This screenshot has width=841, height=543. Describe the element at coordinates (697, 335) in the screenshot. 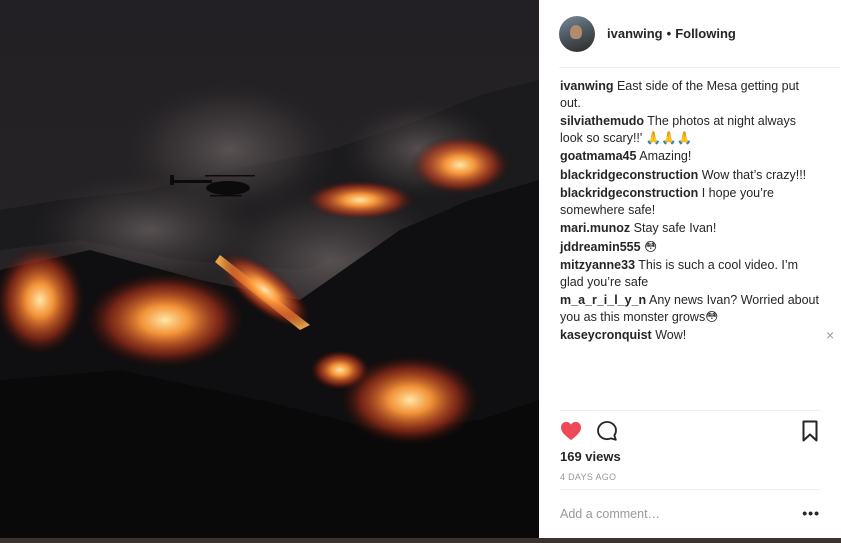

I see `comment-item: kaseycronquist Wow! ×` at that location.